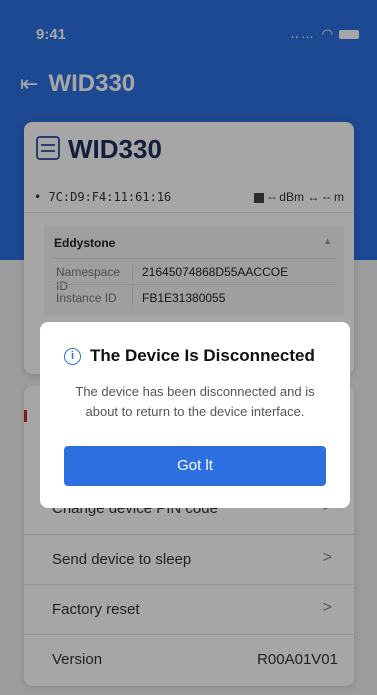 The height and width of the screenshot is (695, 377). Describe the element at coordinates (72, 356) in the screenshot. I see `info-icon: i` at that location.